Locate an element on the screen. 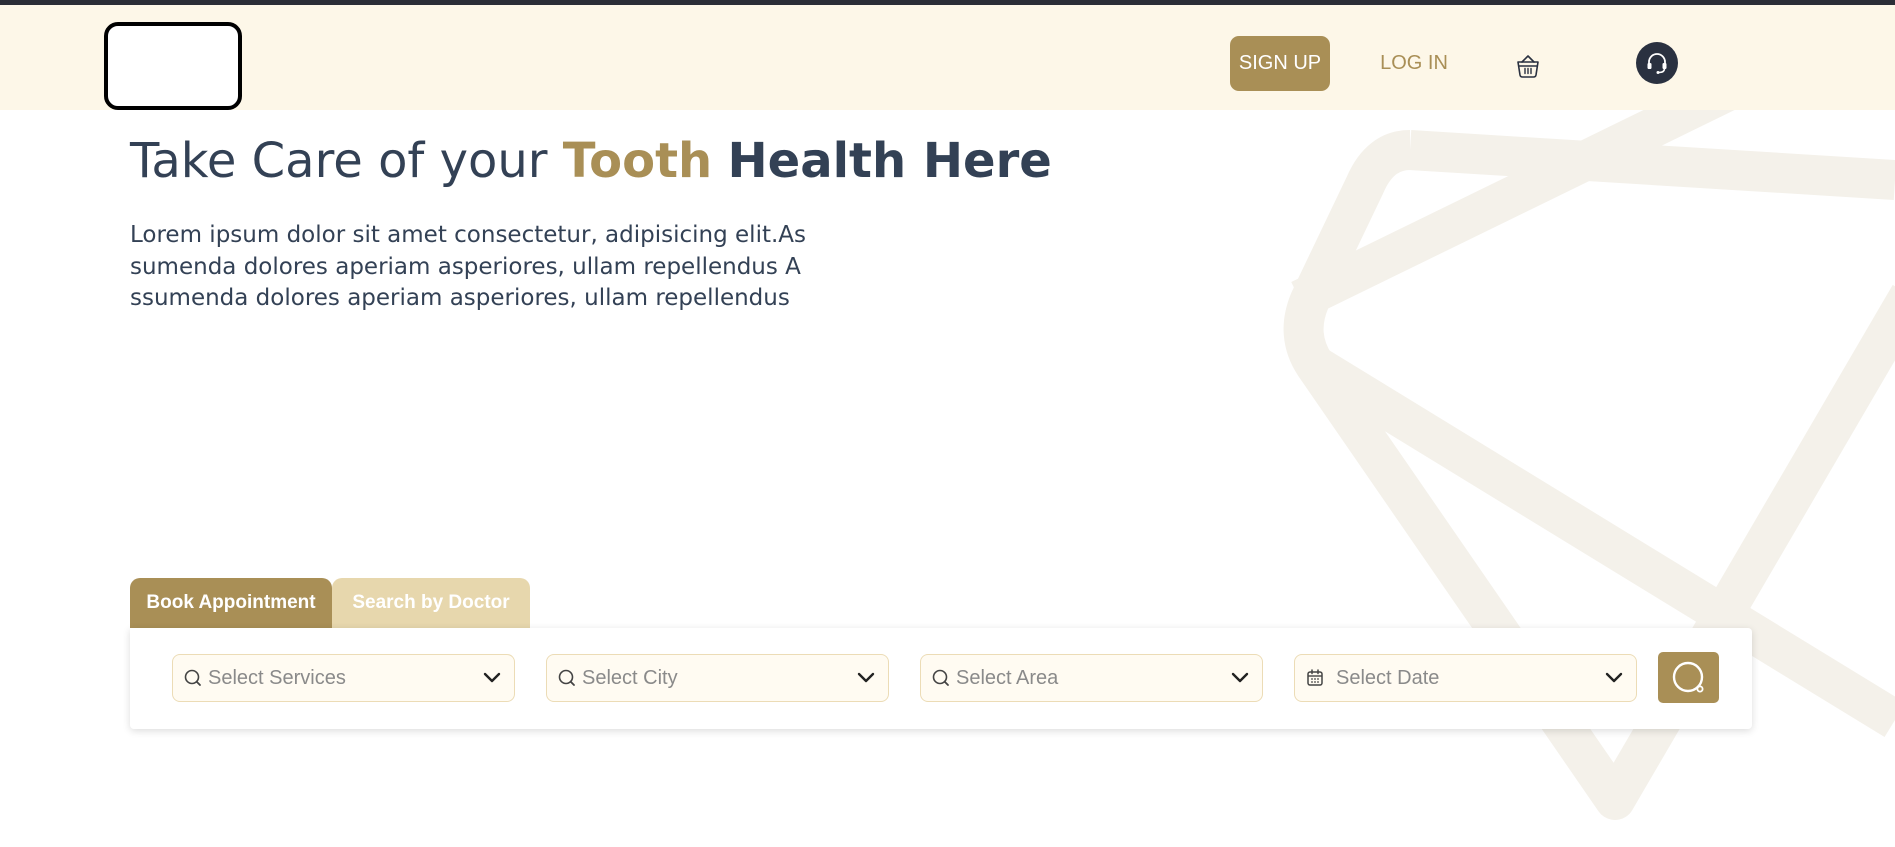  headset-icon is located at coordinates (1657, 63).